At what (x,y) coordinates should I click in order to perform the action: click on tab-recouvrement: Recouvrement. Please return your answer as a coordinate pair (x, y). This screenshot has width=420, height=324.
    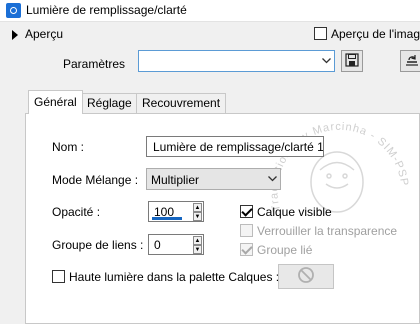
    Looking at the image, I should click on (181, 103).